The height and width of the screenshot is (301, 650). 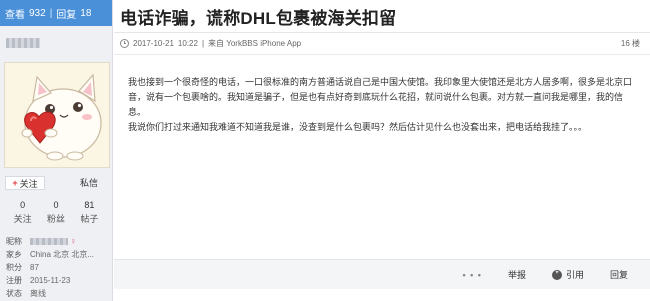 What do you see at coordinates (73, 241) in the screenshot?
I see `female-icon: ♀` at bounding box center [73, 241].